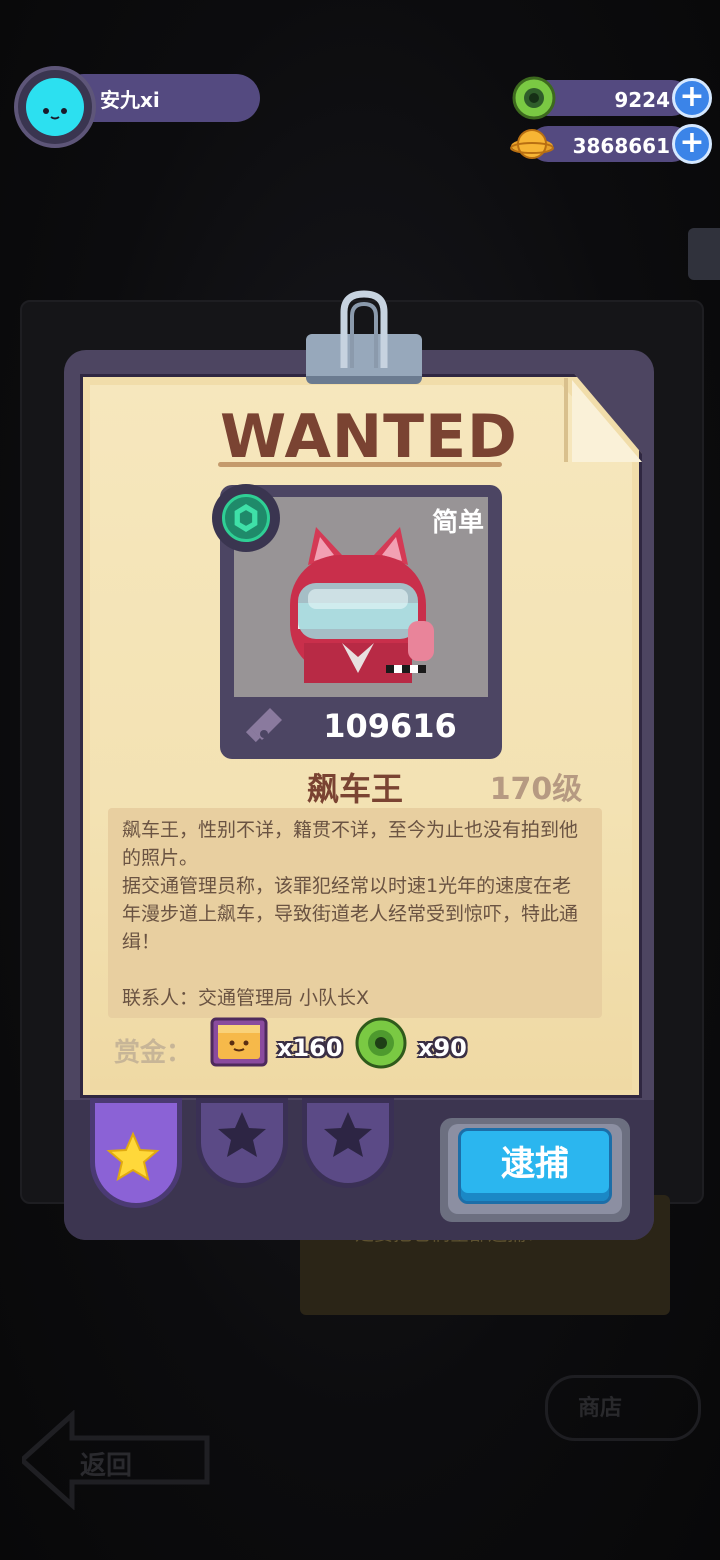 The width and height of the screenshot is (720, 1560). Describe the element at coordinates (246, 998) in the screenshot. I see `description-contact: 联系人：交通管理局 小队长X` at that location.